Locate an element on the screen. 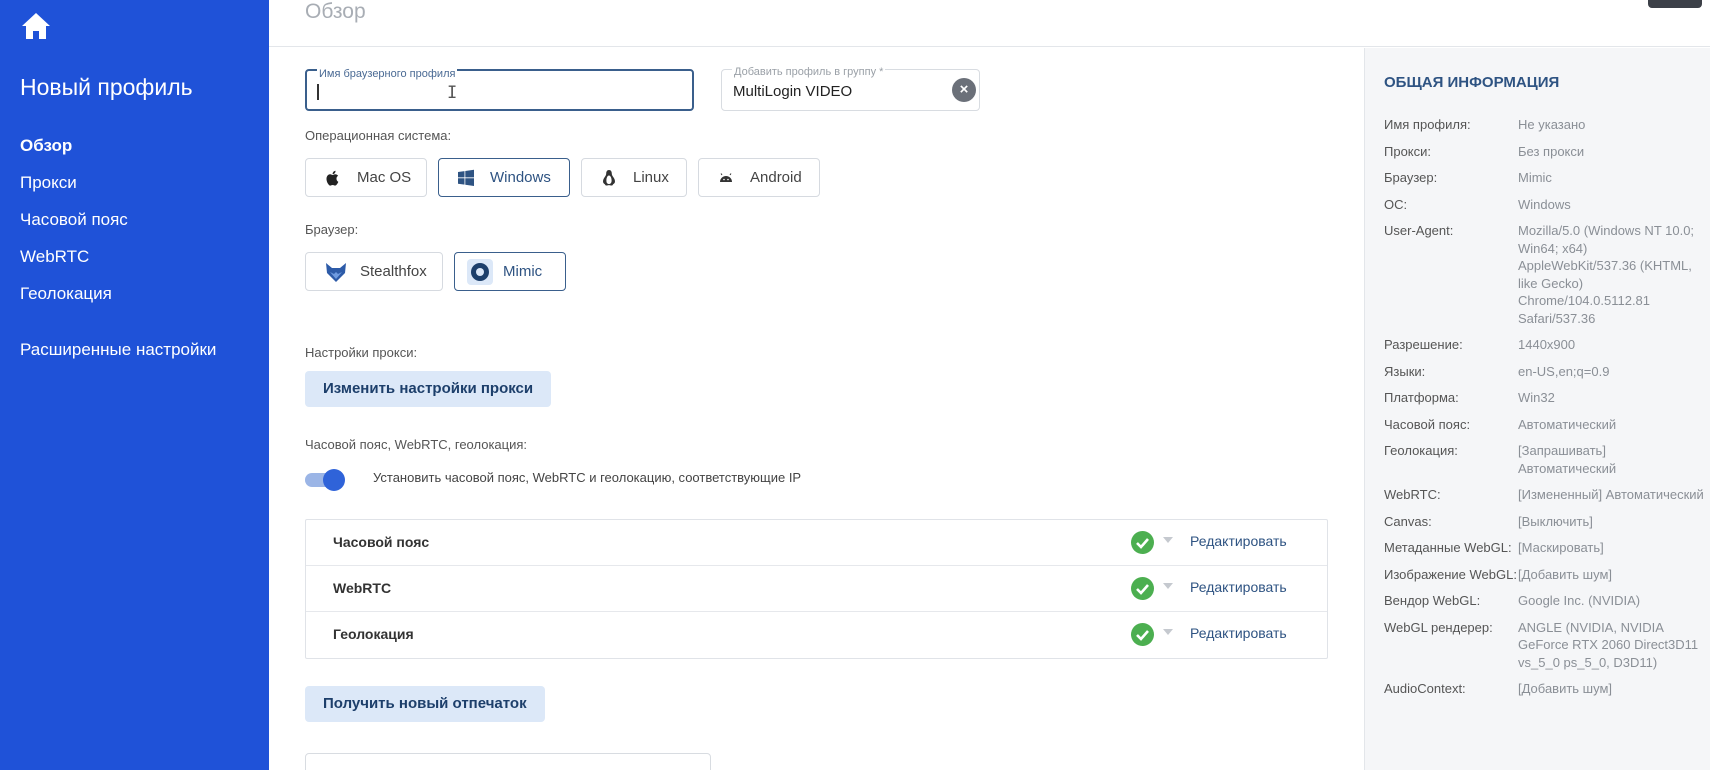 The width and height of the screenshot is (1710, 770). info-value: [Запрашивать] Автоматический is located at coordinates (1567, 459).